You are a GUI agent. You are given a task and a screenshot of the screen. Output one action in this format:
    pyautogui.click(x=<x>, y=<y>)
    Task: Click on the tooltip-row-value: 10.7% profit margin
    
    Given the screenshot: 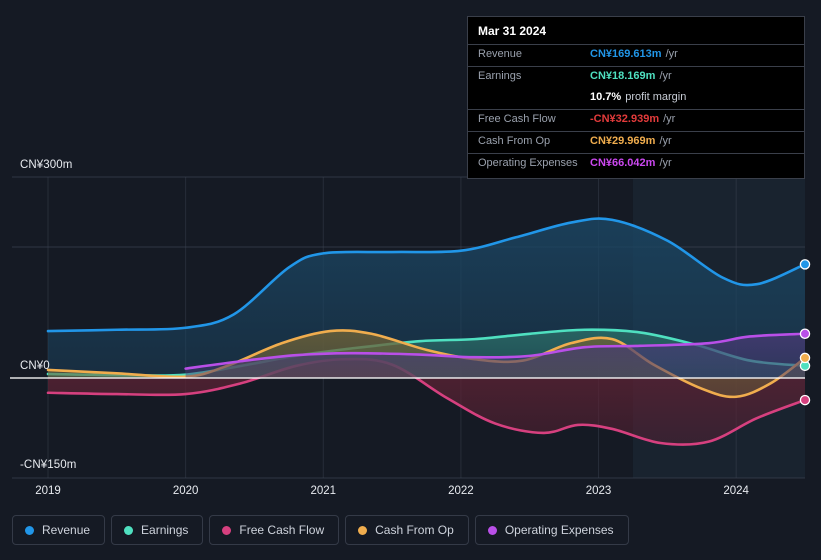 What is the action you would take?
    pyautogui.click(x=638, y=97)
    